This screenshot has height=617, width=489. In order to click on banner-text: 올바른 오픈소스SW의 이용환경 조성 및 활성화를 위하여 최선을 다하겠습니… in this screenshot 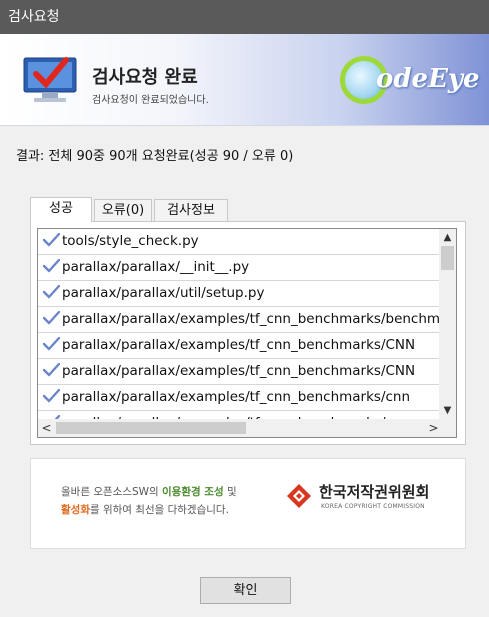, I will do `click(149, 501)`.